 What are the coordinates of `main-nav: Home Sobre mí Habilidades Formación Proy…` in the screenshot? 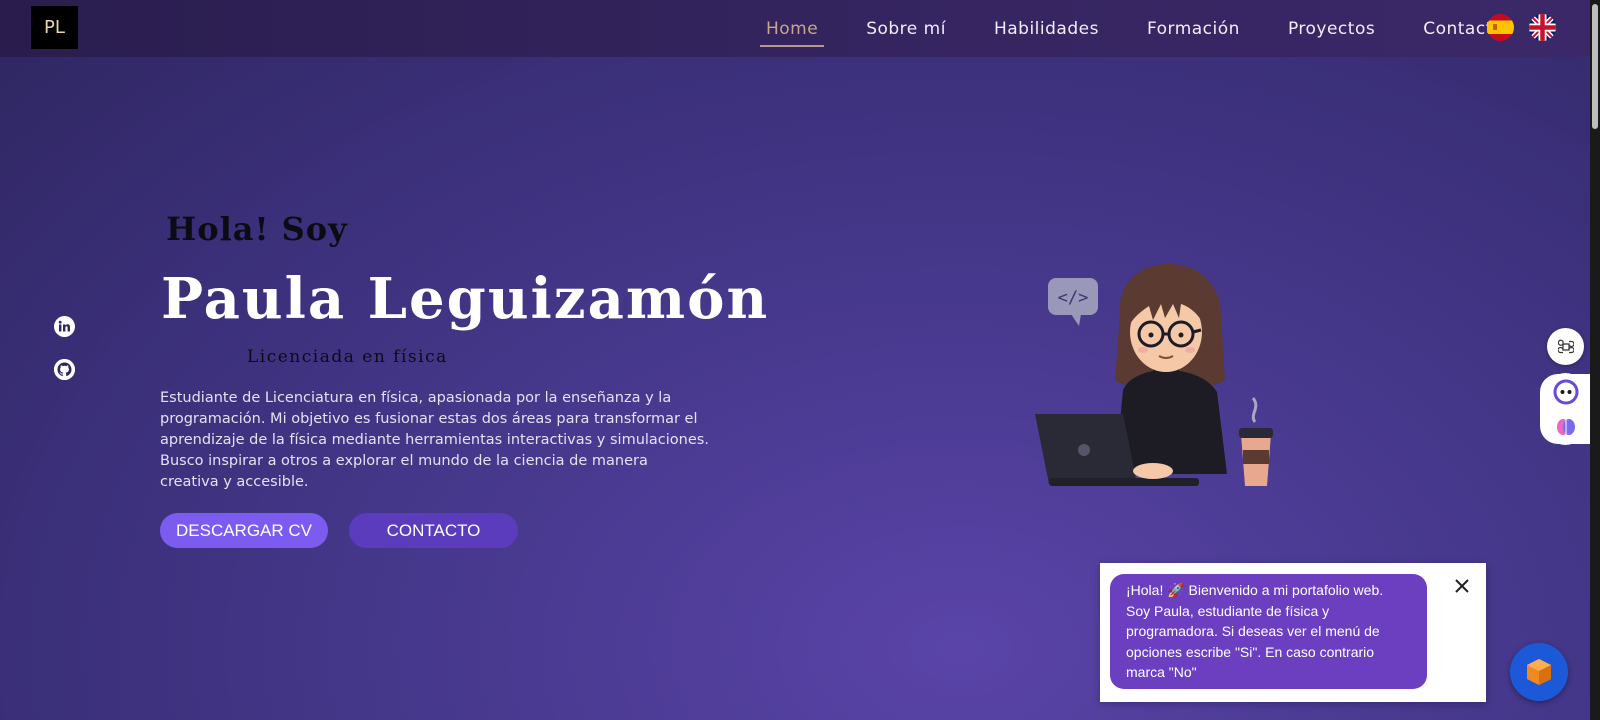 It's located at (1153, 28).